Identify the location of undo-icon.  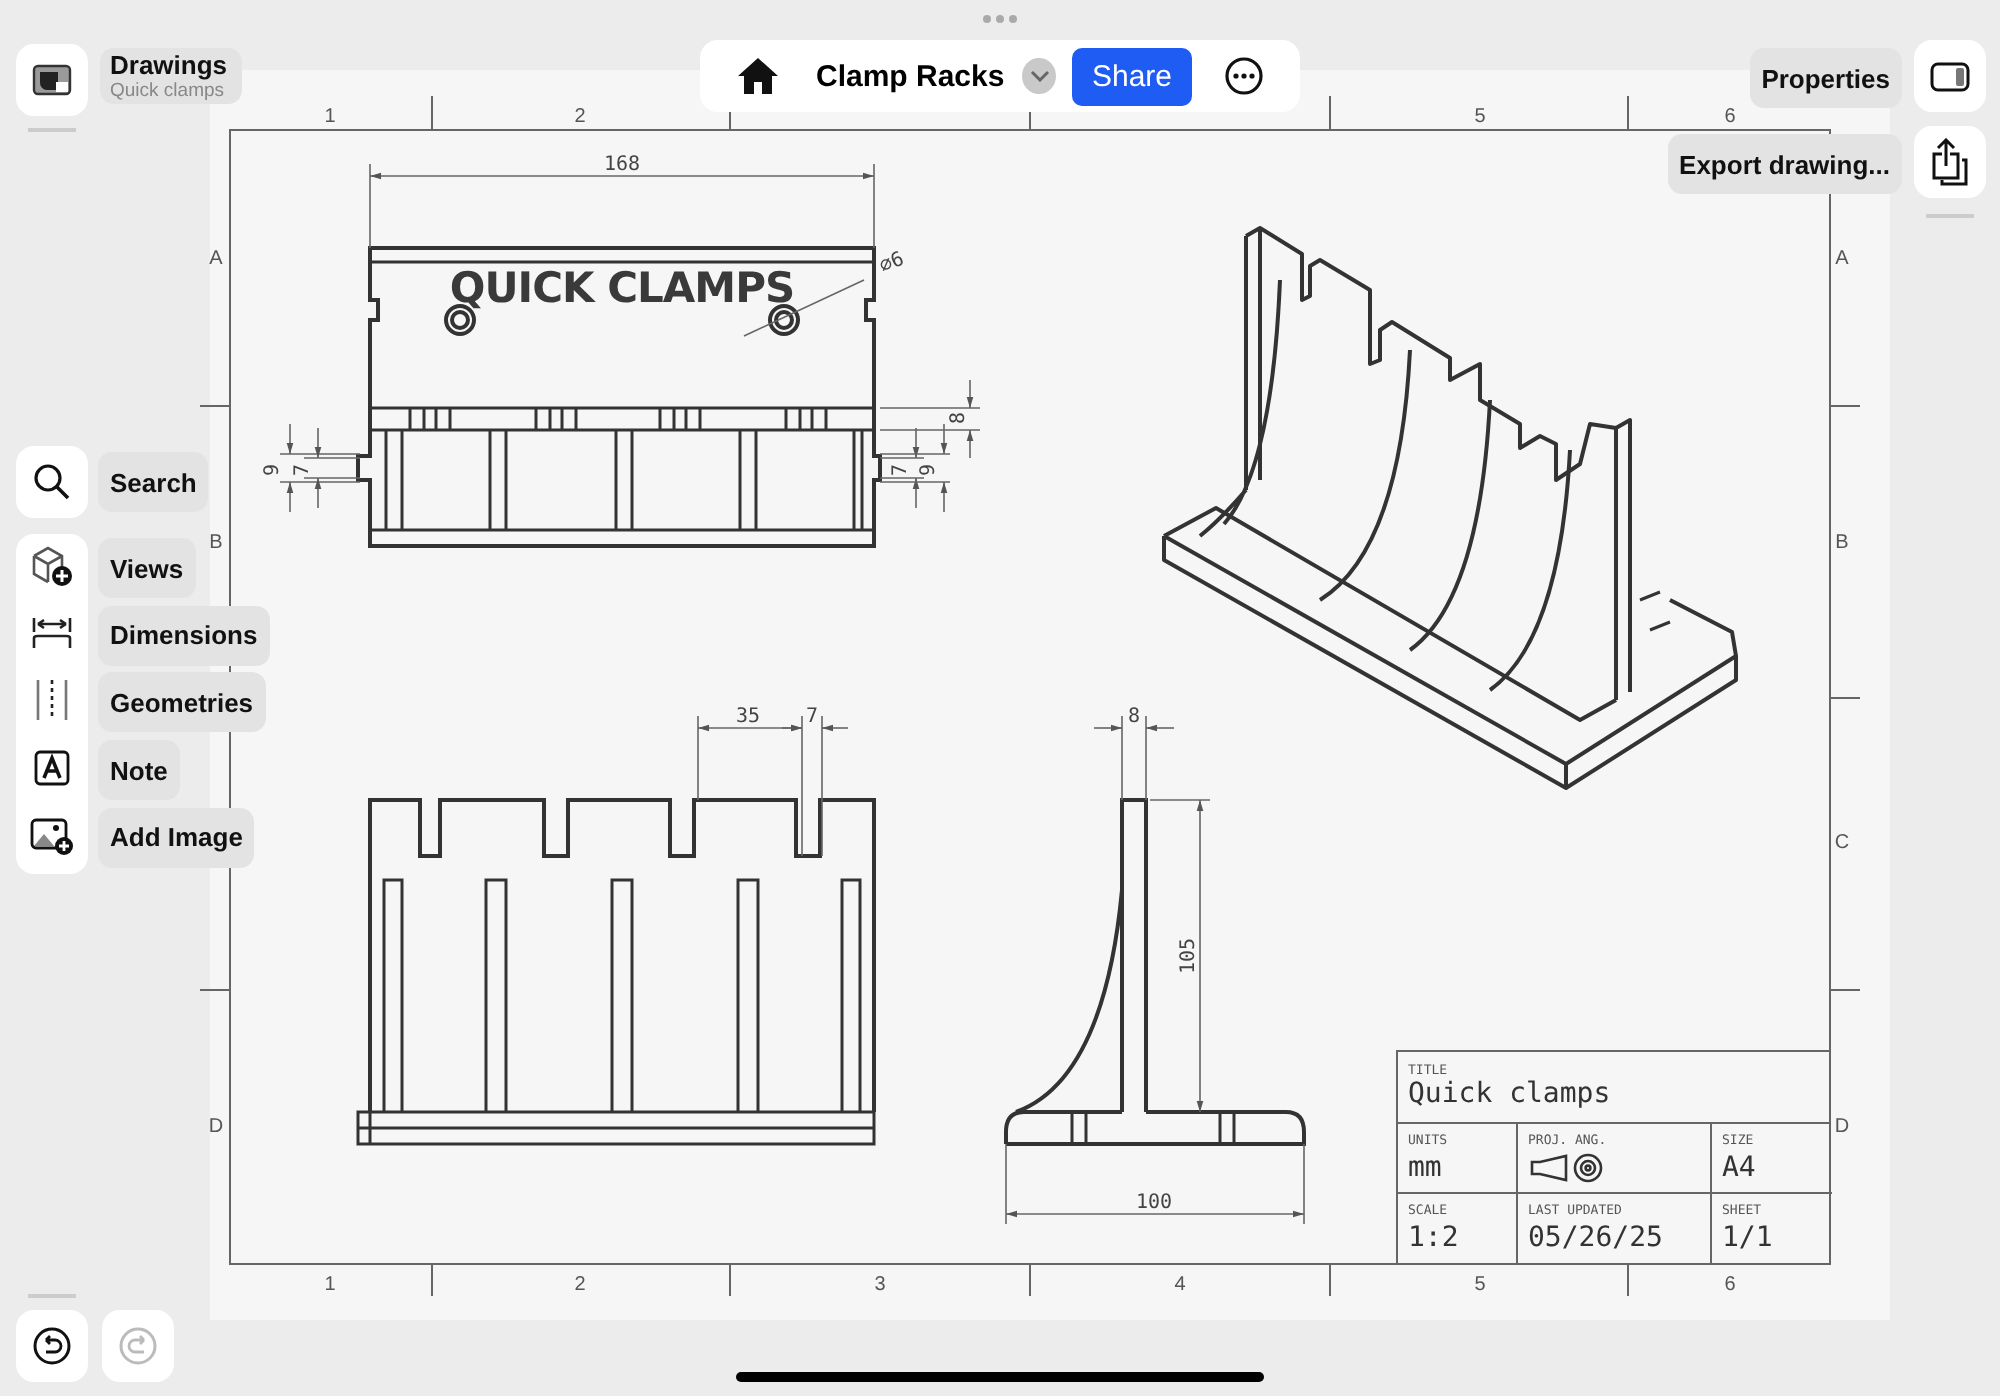
(52, 1346).